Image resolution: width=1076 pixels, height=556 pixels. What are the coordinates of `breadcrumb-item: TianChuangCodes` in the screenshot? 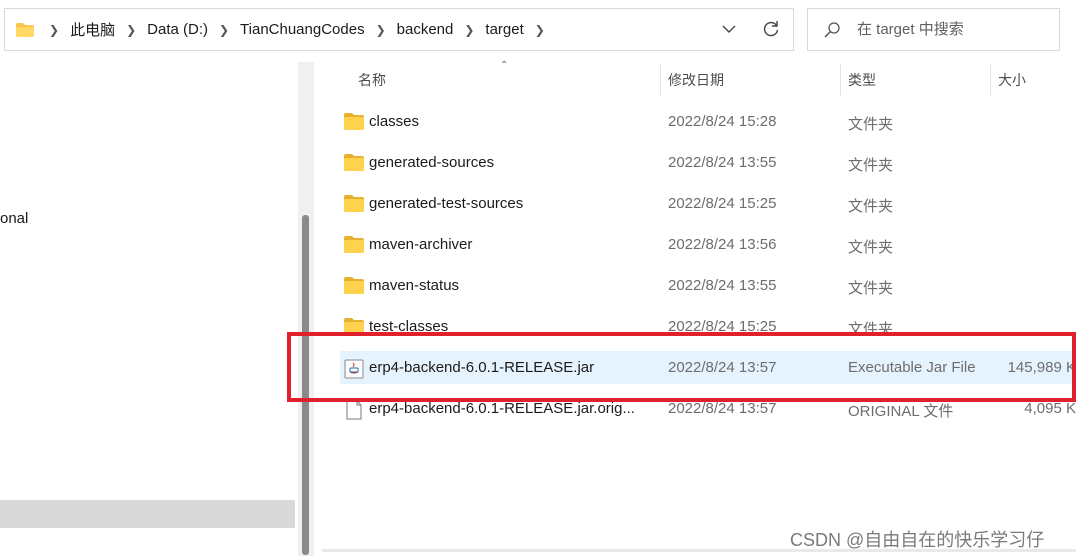 It's located at (302, 29).